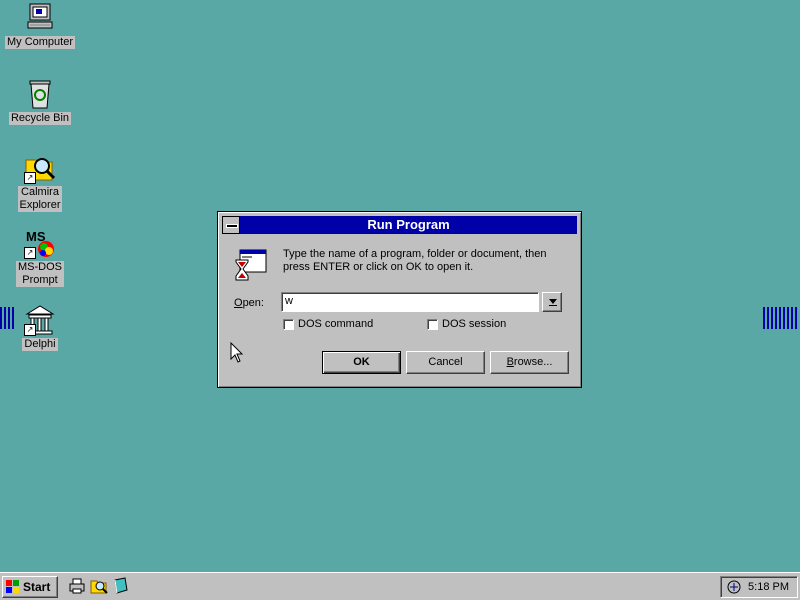  Describe the element at coordinates (121, 586) in the screenshot. I see `book-icon` at that location.